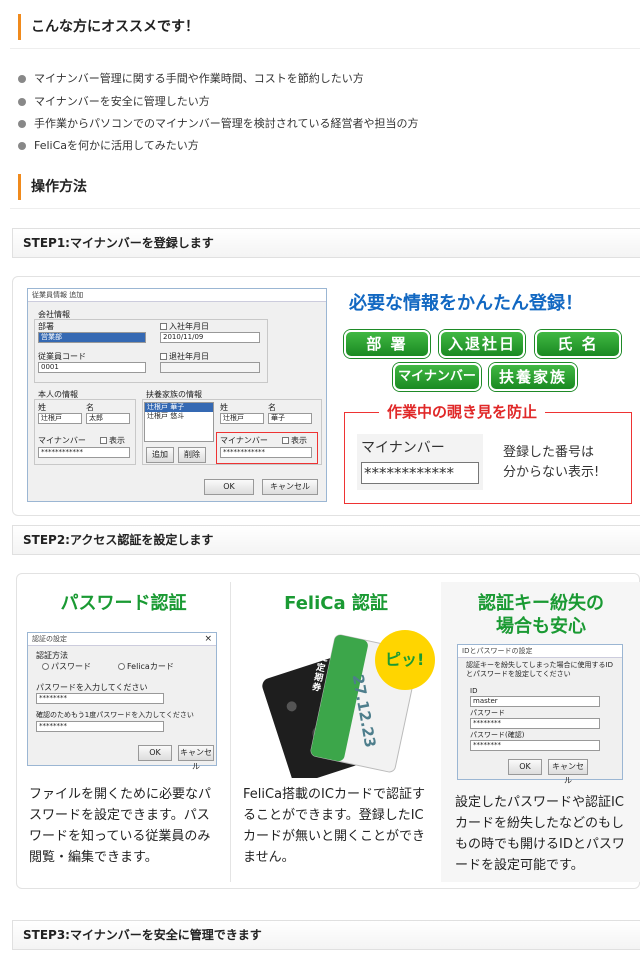 This screenshot has height=960, width=640. What do you see at coordinates (100, 726) in the screenshot?
I see `confirm-field: ********` at bounding box center [100, 726].